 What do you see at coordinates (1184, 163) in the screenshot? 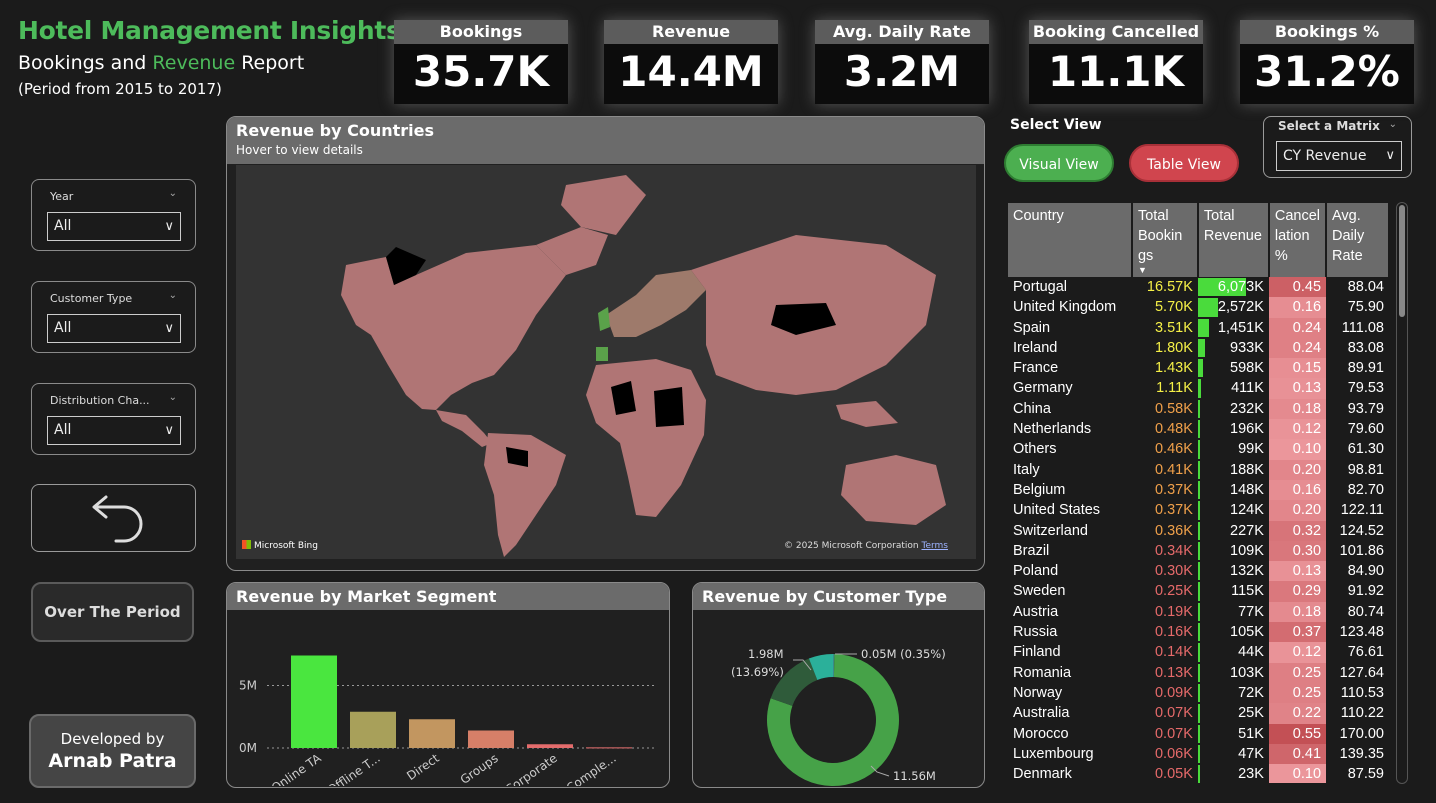
I see `table-view-button: Table View` at bounding box center [1184, 163].